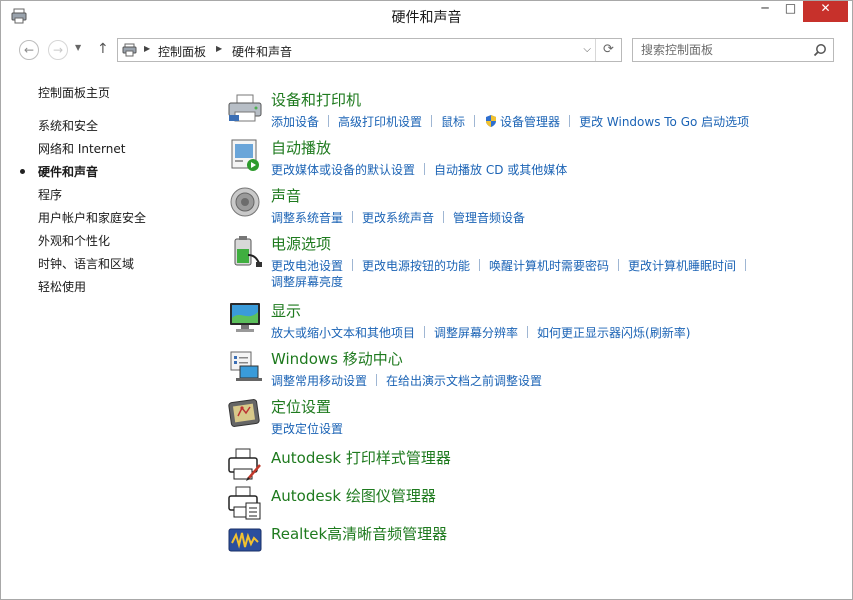 Image resolution: width=853 pixels, height=600 pixels. Describe the element at coordinates (245, 541) in the screenshot. I see `realtek-audio-icon` at that location.